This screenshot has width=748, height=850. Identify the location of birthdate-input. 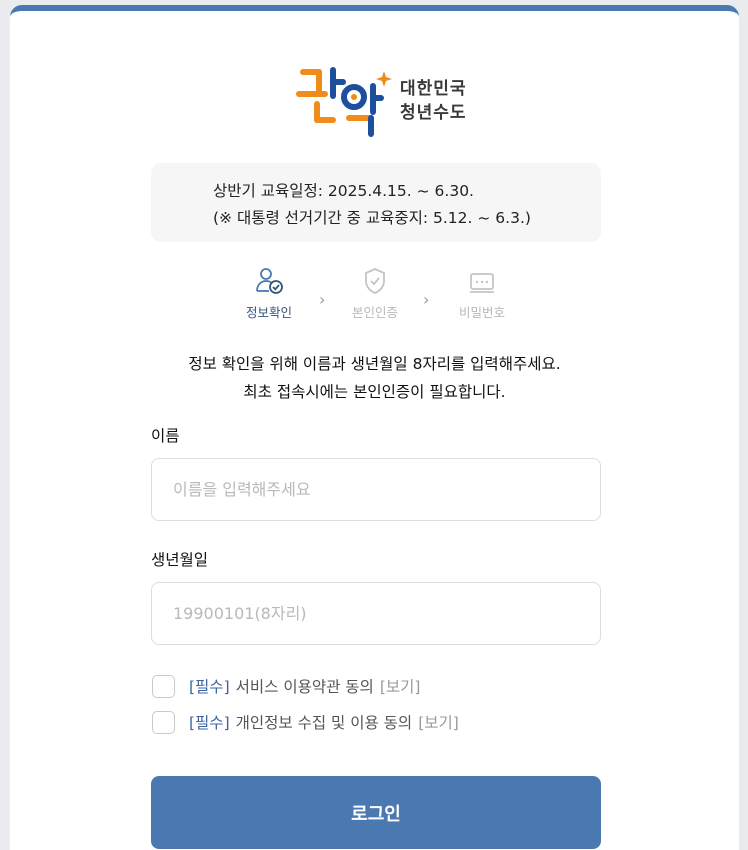
(376, 613).